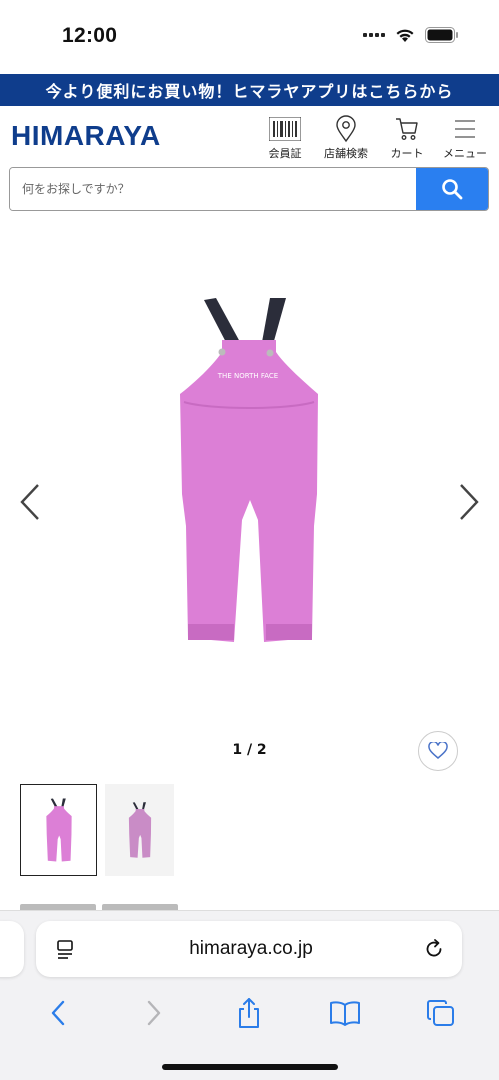 The width and height of the screenshot is (499, 1080). Describe the element at coordinates (90, 35) in the screenshot. I see `status-time: 12:00` at that location.